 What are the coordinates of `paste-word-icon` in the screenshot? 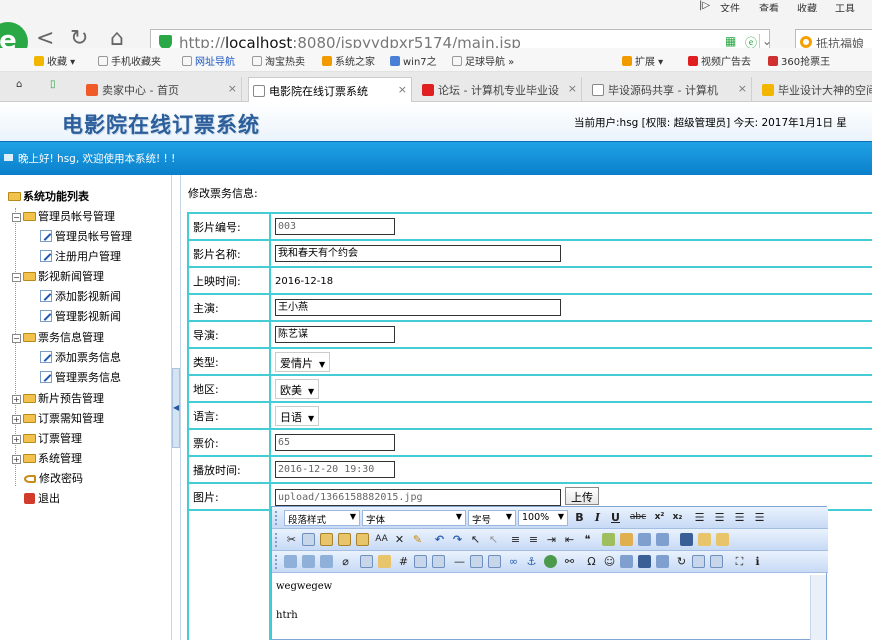 It's located at (362, 539).